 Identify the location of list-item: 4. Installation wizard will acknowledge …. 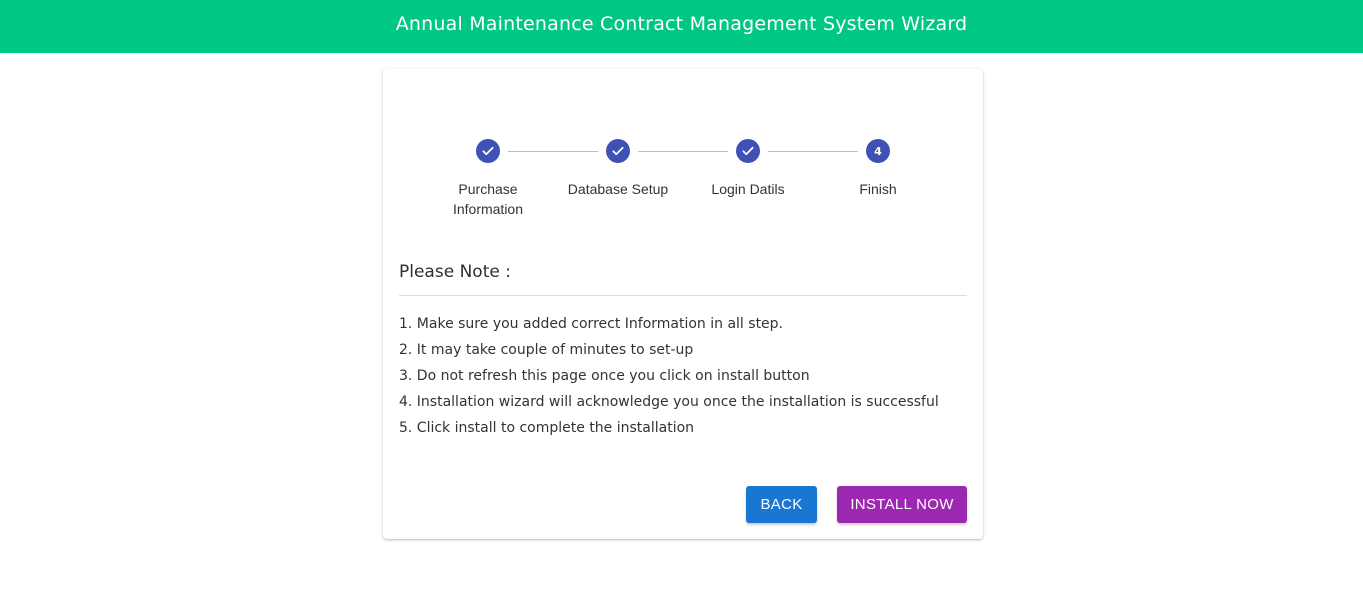
(669, 402).